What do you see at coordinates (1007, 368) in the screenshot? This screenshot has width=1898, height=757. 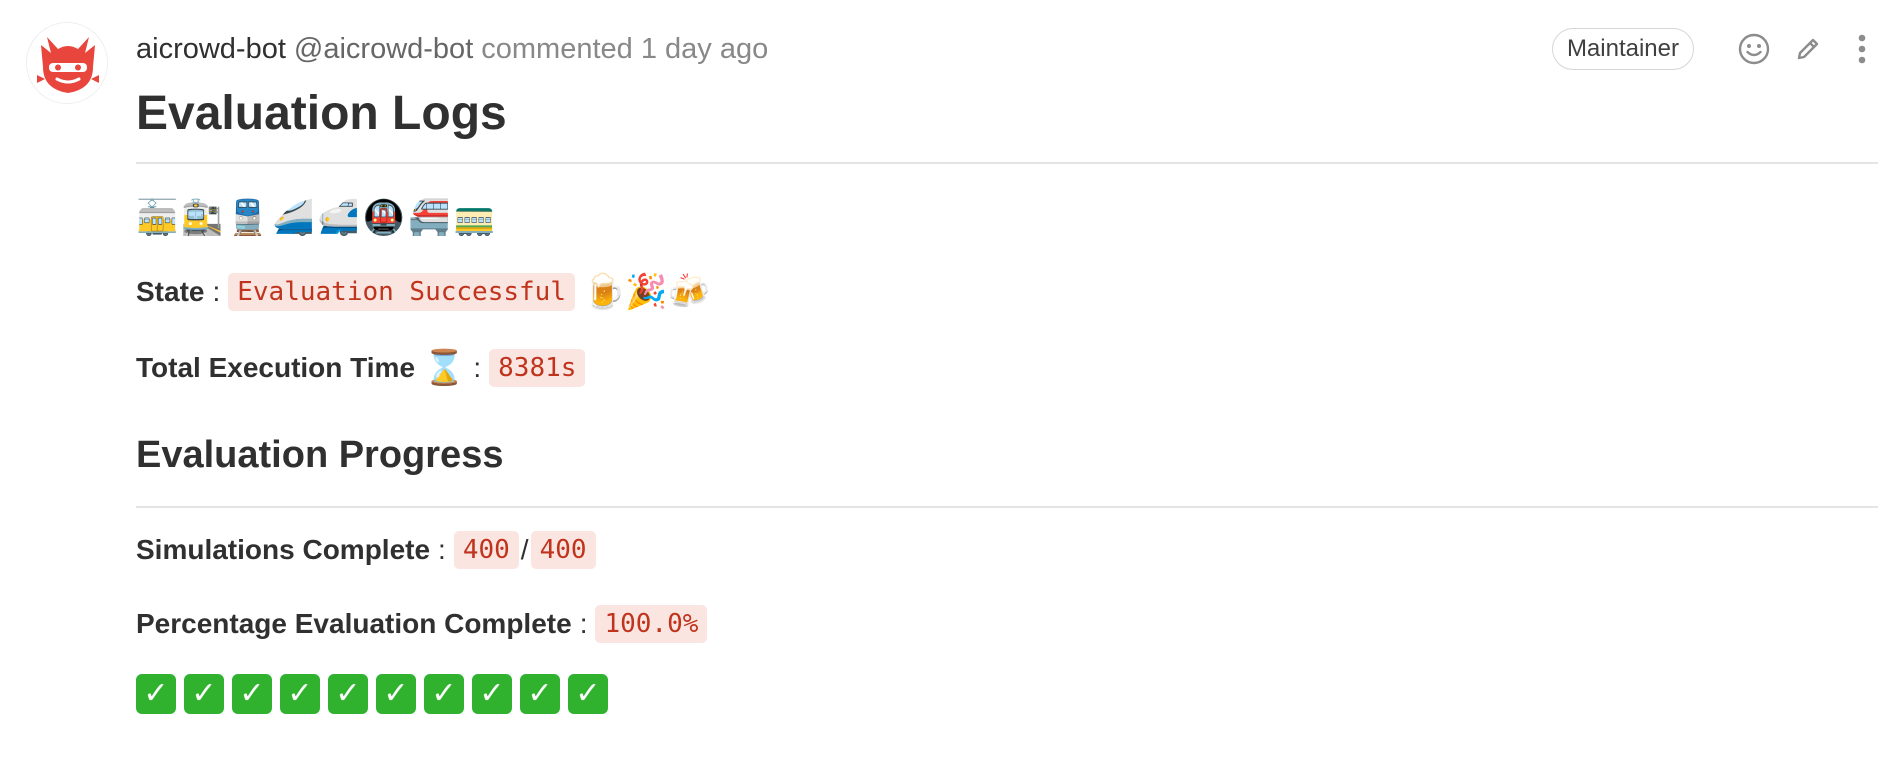 I see `execution-time-line: Total Execution Time ⌛ : 8381s` at bounding box center [1007, 368].